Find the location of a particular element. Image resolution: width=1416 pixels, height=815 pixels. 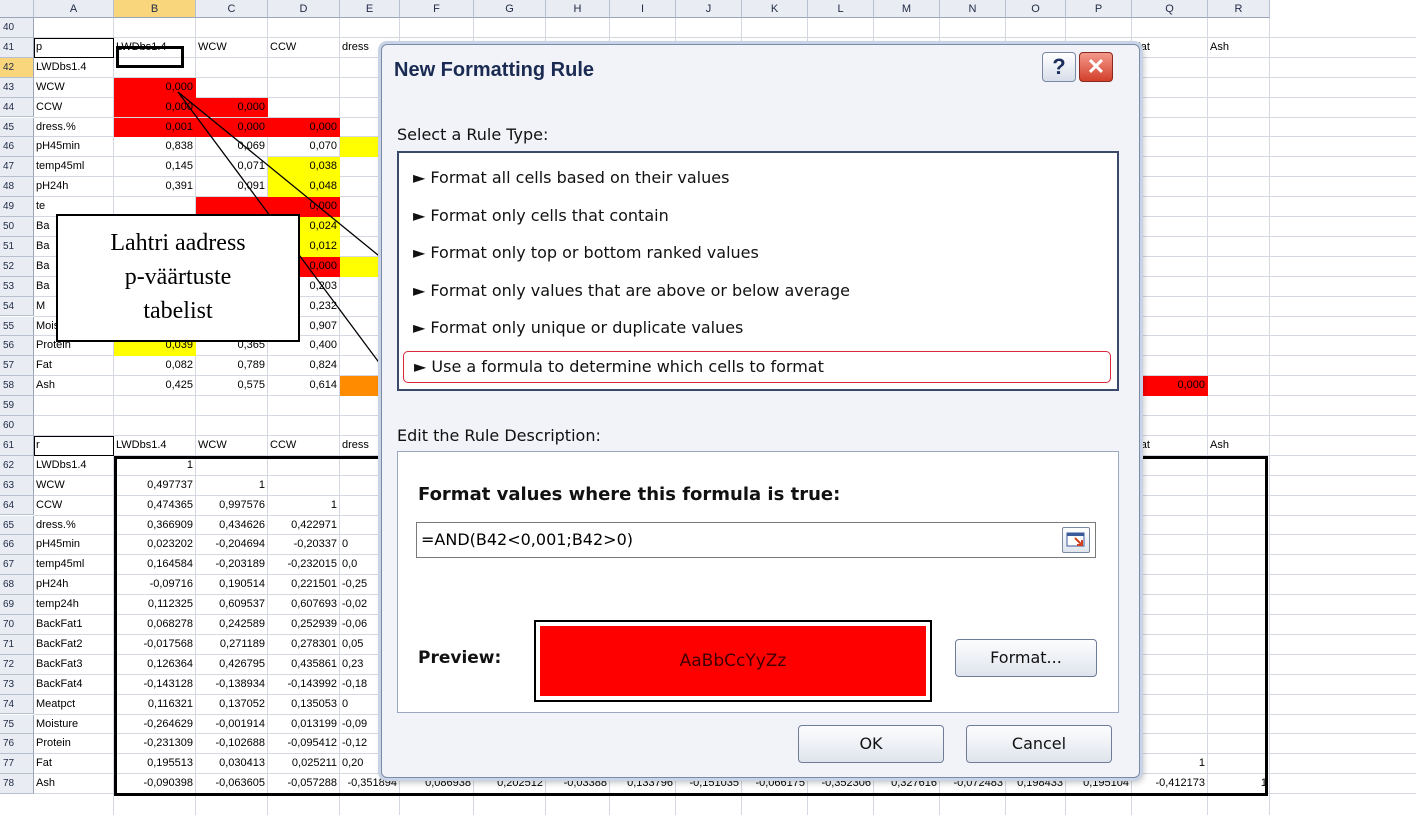

cell-b57: 0,082 is located at coordinates (155, 366).